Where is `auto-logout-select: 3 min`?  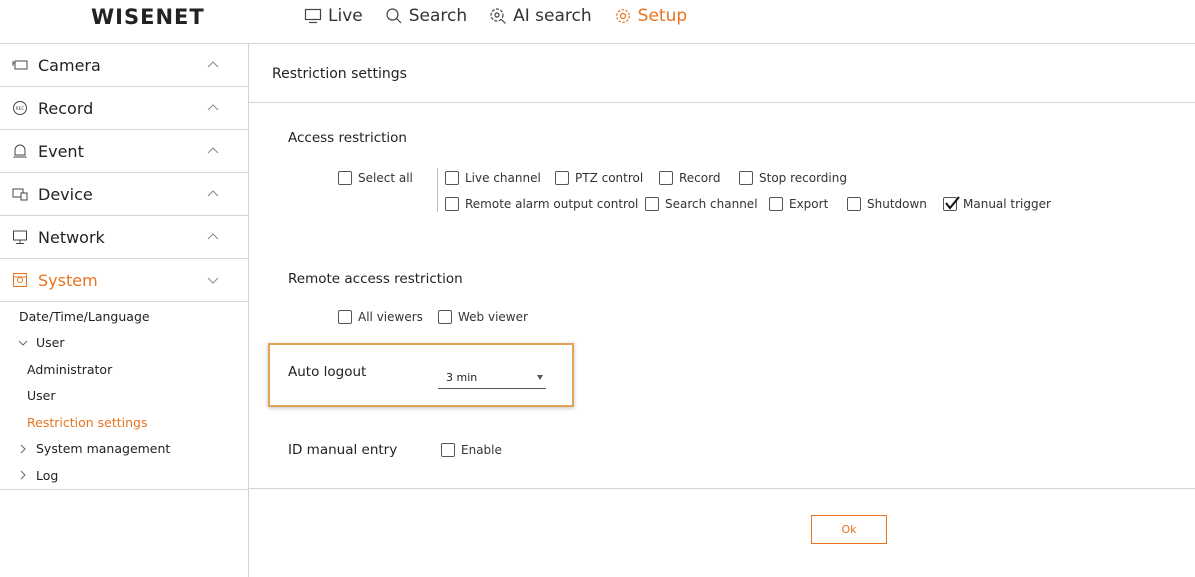 auto-logout-select: 3 min is located at coordinates (492, 378).